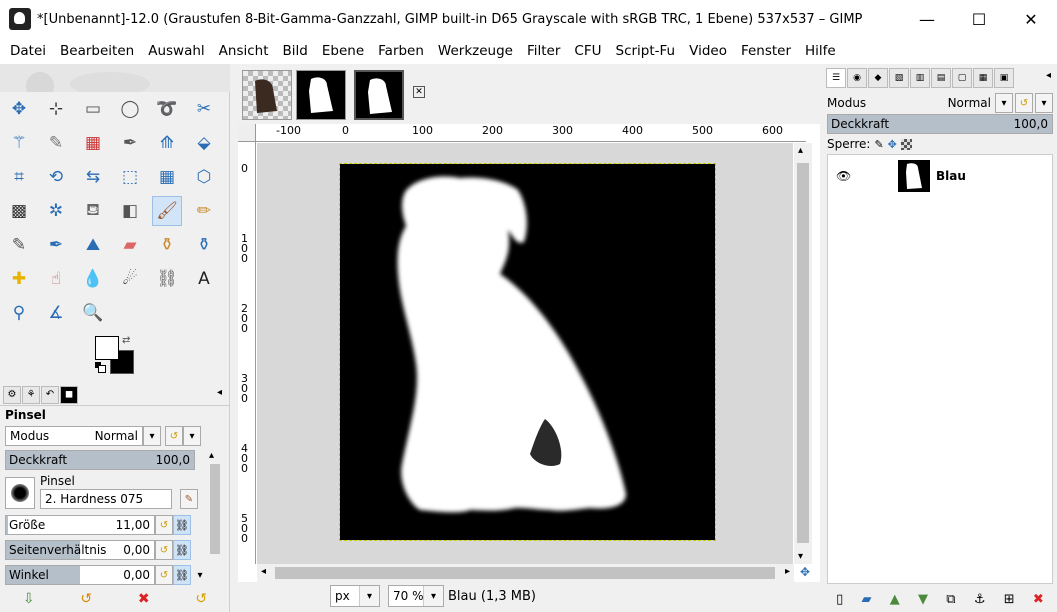  What do you see at coordinates (1004, 78) in the screenshot?
I see `fonts-tab: ▣` at bounding box center [1004, 78].